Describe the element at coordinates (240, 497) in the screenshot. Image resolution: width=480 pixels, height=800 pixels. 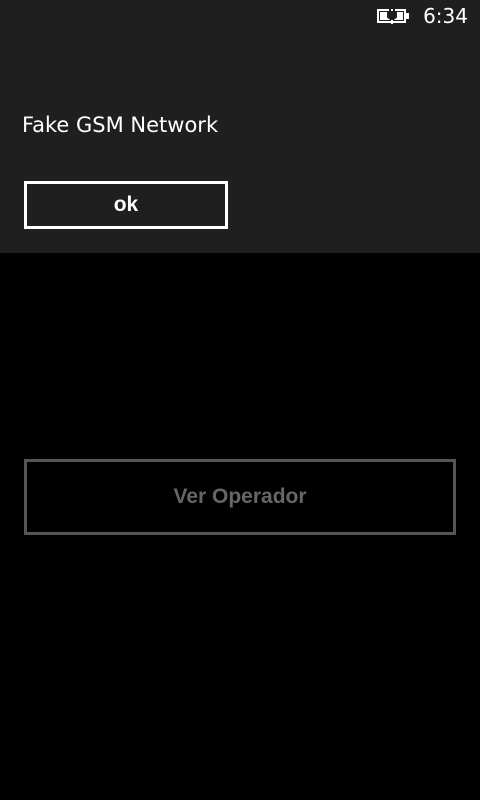
I see `view-operator-button: Ver Operador` at that location.